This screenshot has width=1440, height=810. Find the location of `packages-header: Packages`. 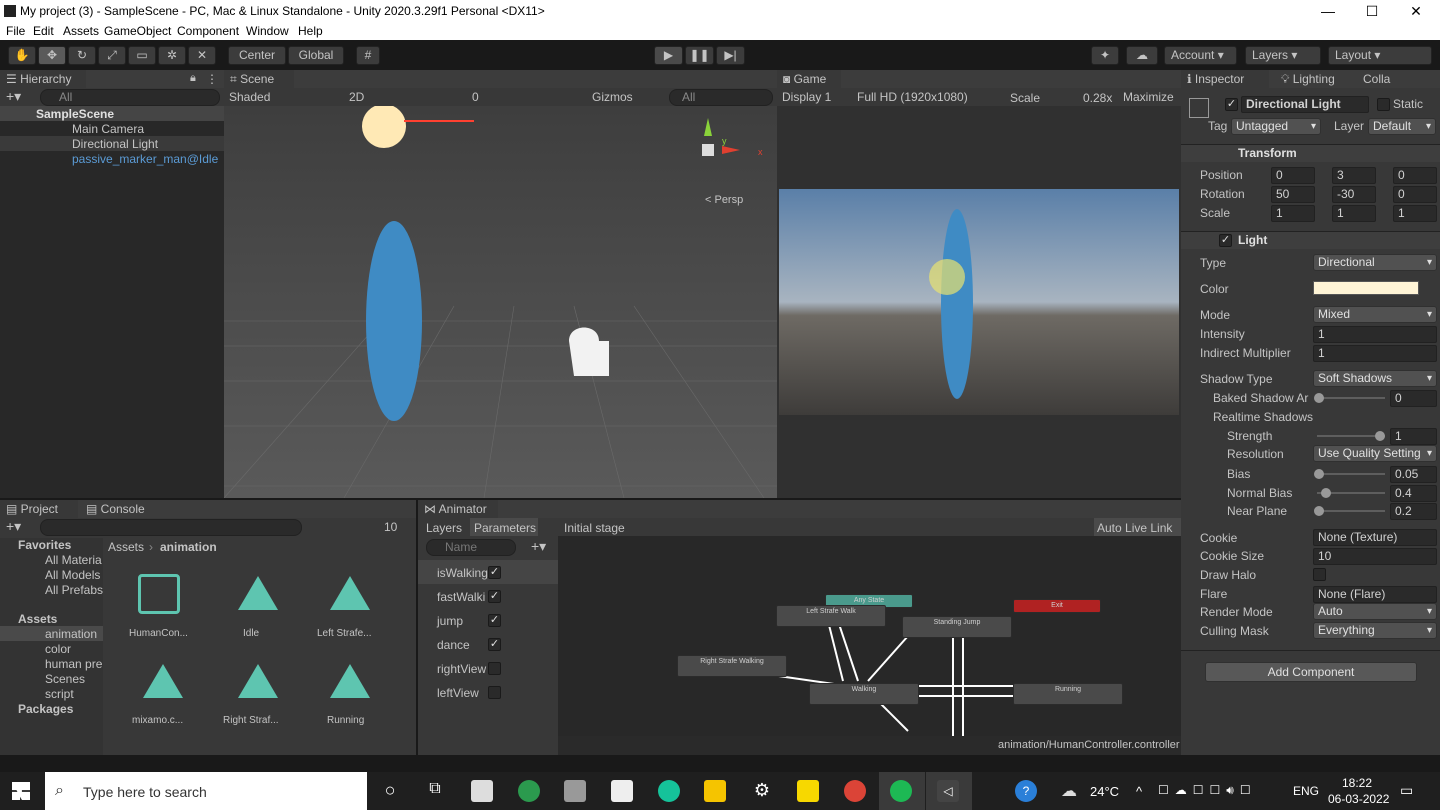

packages-header: Packages is located at coordinates (45, 709).